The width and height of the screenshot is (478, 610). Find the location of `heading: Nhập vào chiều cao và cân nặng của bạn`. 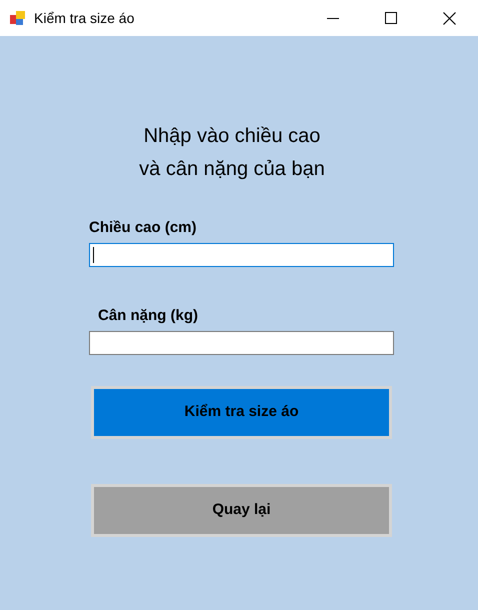

heading: Nhập vào chiều cao và cân nặng của bạn is located at coordinates (232, 153).